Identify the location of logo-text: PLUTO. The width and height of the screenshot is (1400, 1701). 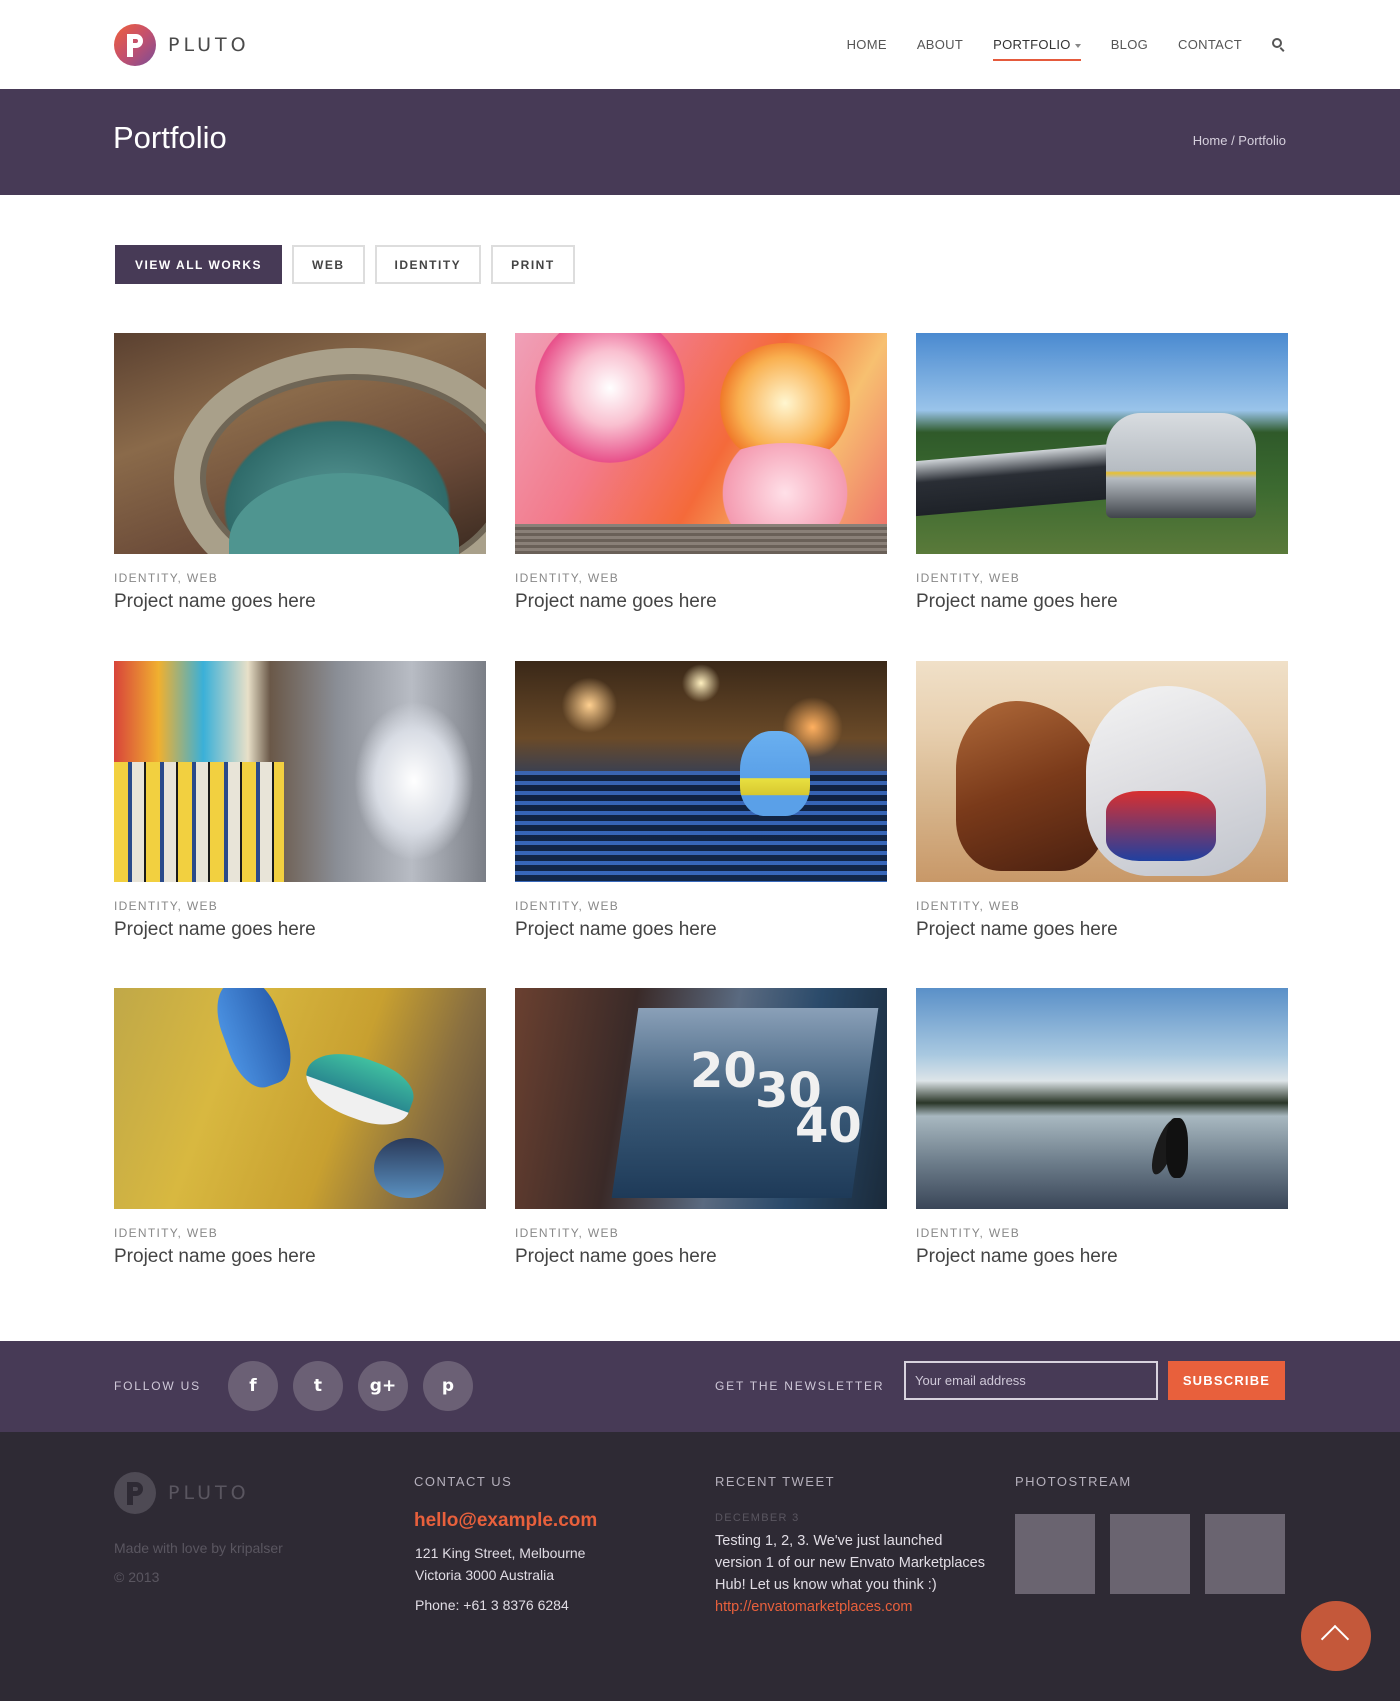
(209, 45).